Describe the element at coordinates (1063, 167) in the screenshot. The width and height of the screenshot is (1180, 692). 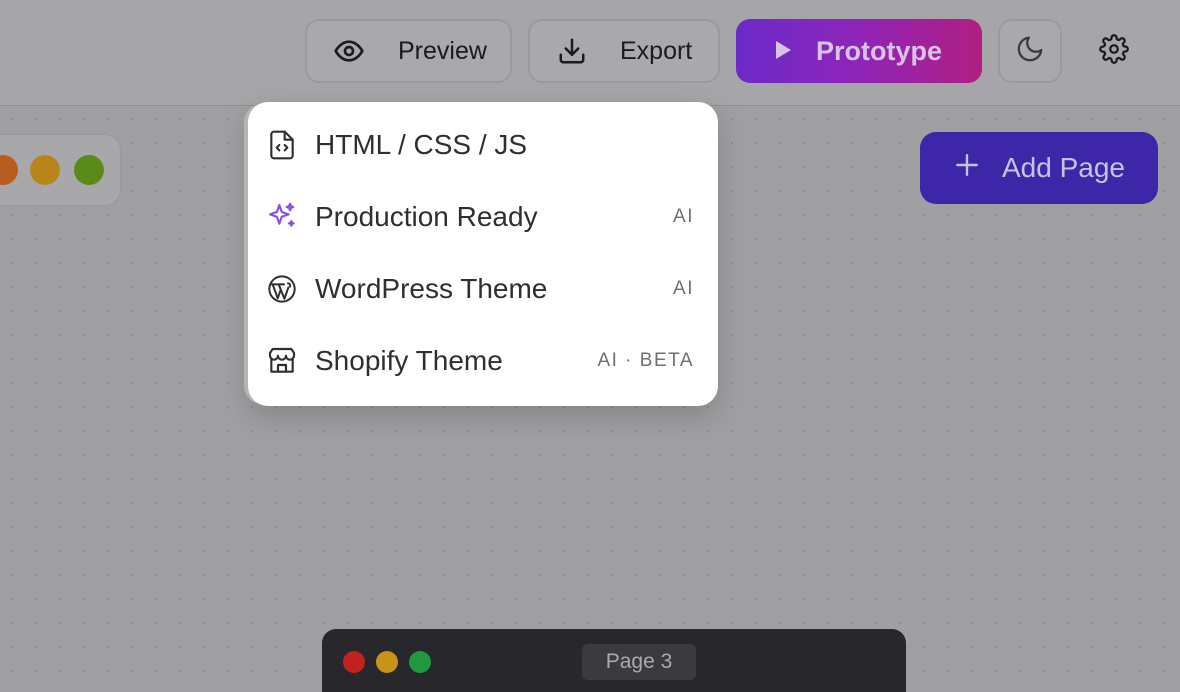
I see `add-page-label: Add Page` at that location.